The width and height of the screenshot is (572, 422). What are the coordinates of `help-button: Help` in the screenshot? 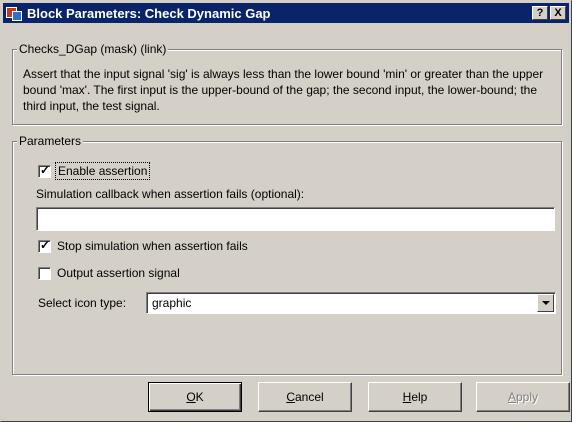 It's located at (415, 397).